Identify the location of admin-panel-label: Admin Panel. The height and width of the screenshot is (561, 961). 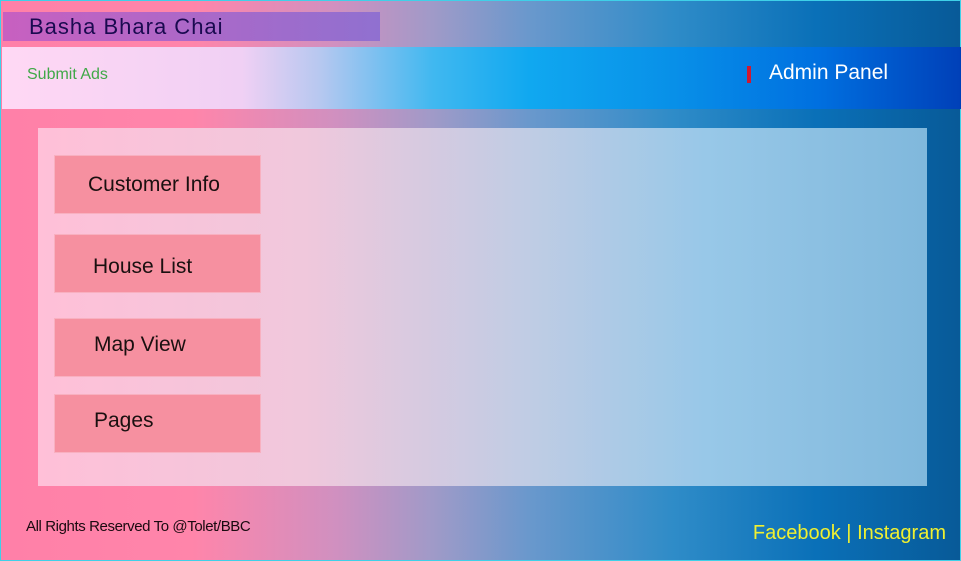
(828, 73).